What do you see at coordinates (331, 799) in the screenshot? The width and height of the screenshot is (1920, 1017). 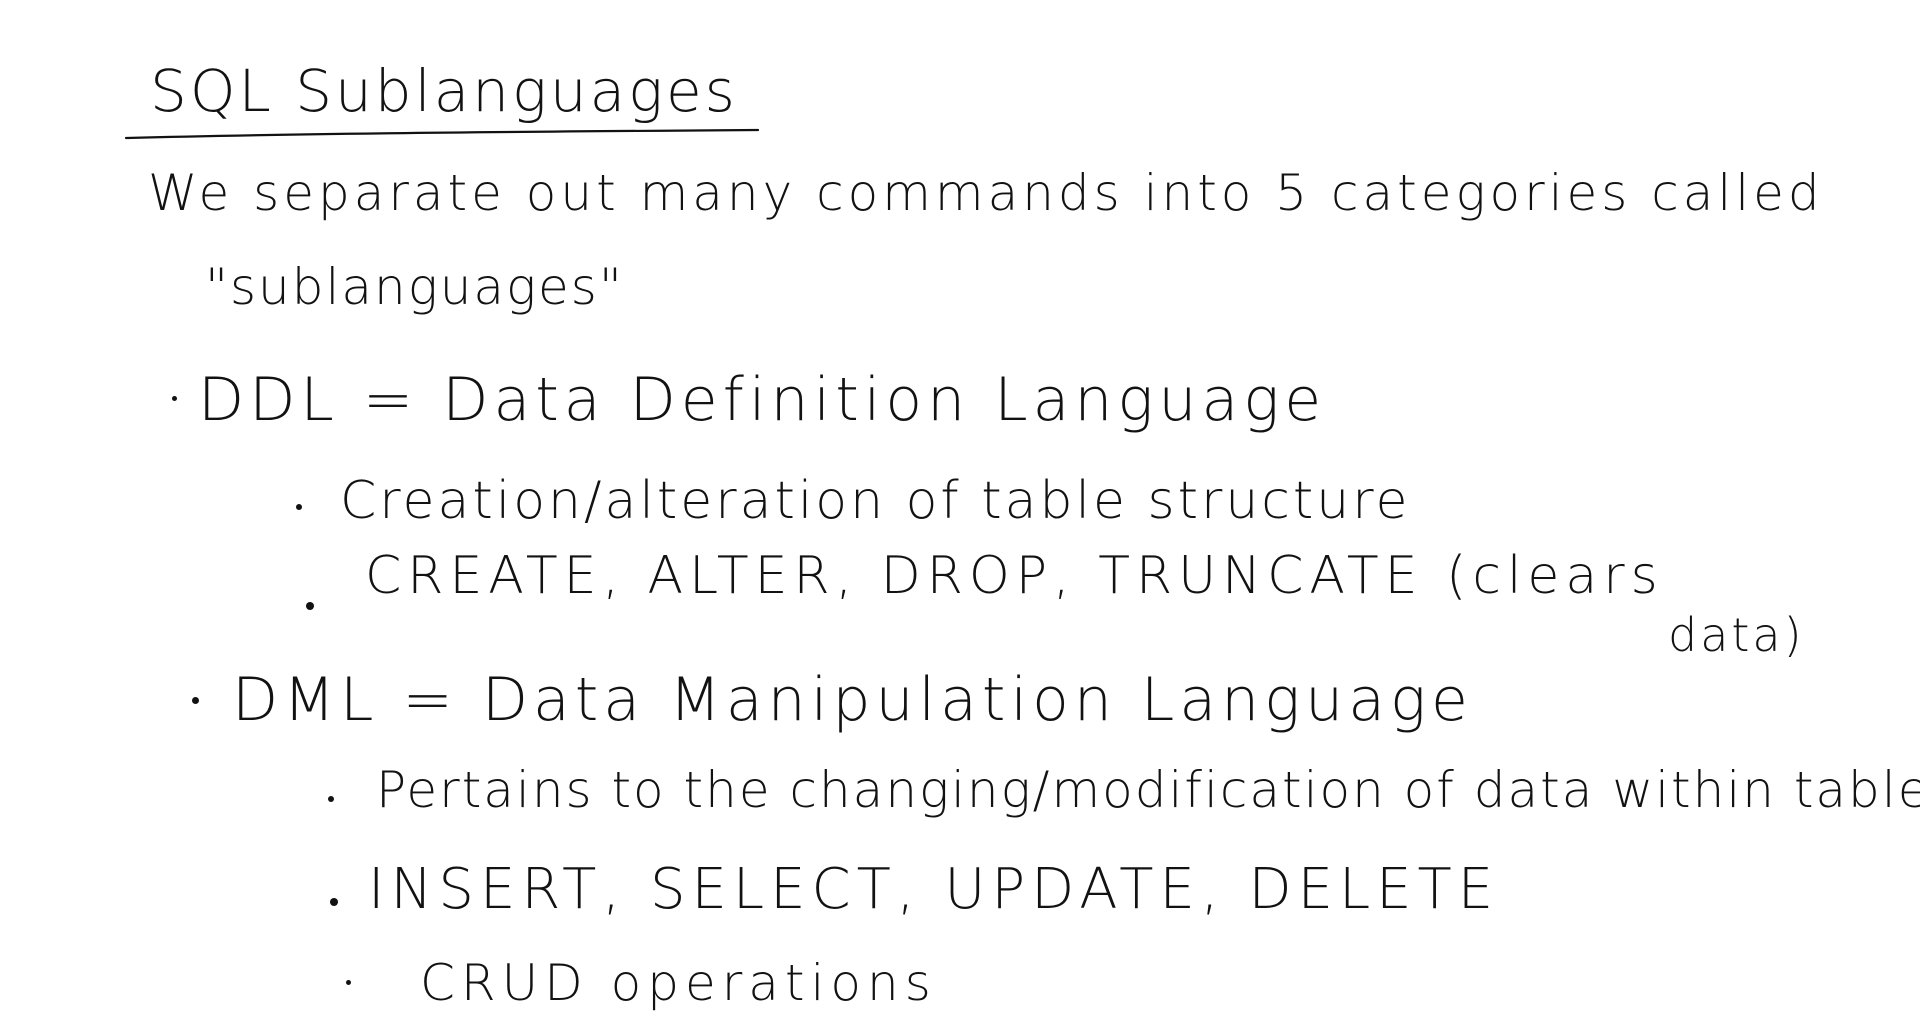 I see `dml-point-1-bullet` at bounding box center [331, 799].